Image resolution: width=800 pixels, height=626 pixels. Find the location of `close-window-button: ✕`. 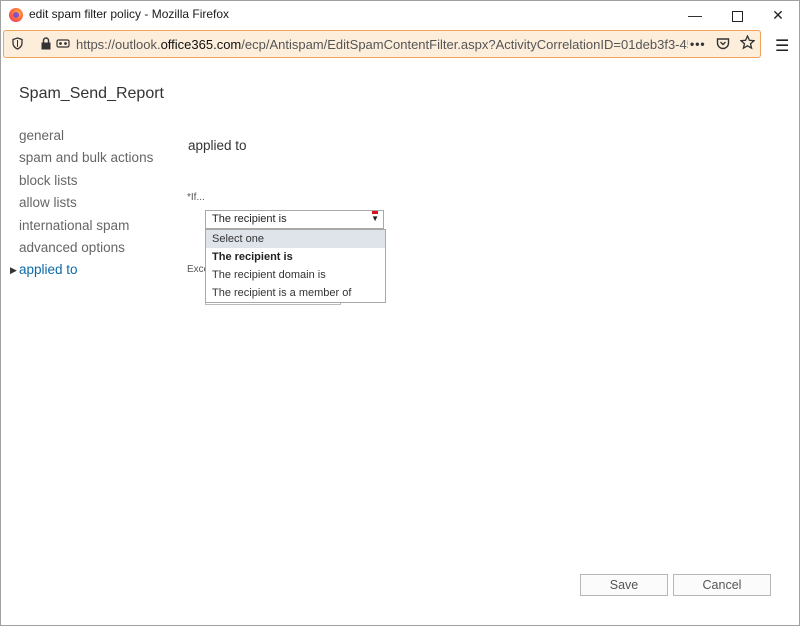

close-window-button: ✕ is located at coordinates (778, 15).